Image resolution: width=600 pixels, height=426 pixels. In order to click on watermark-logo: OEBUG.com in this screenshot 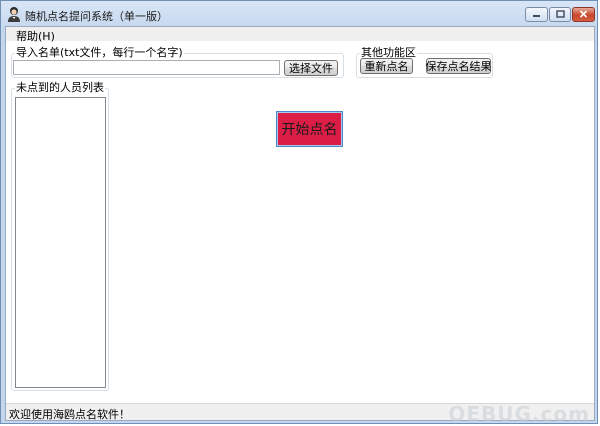, I will do `click(519, 414)`.